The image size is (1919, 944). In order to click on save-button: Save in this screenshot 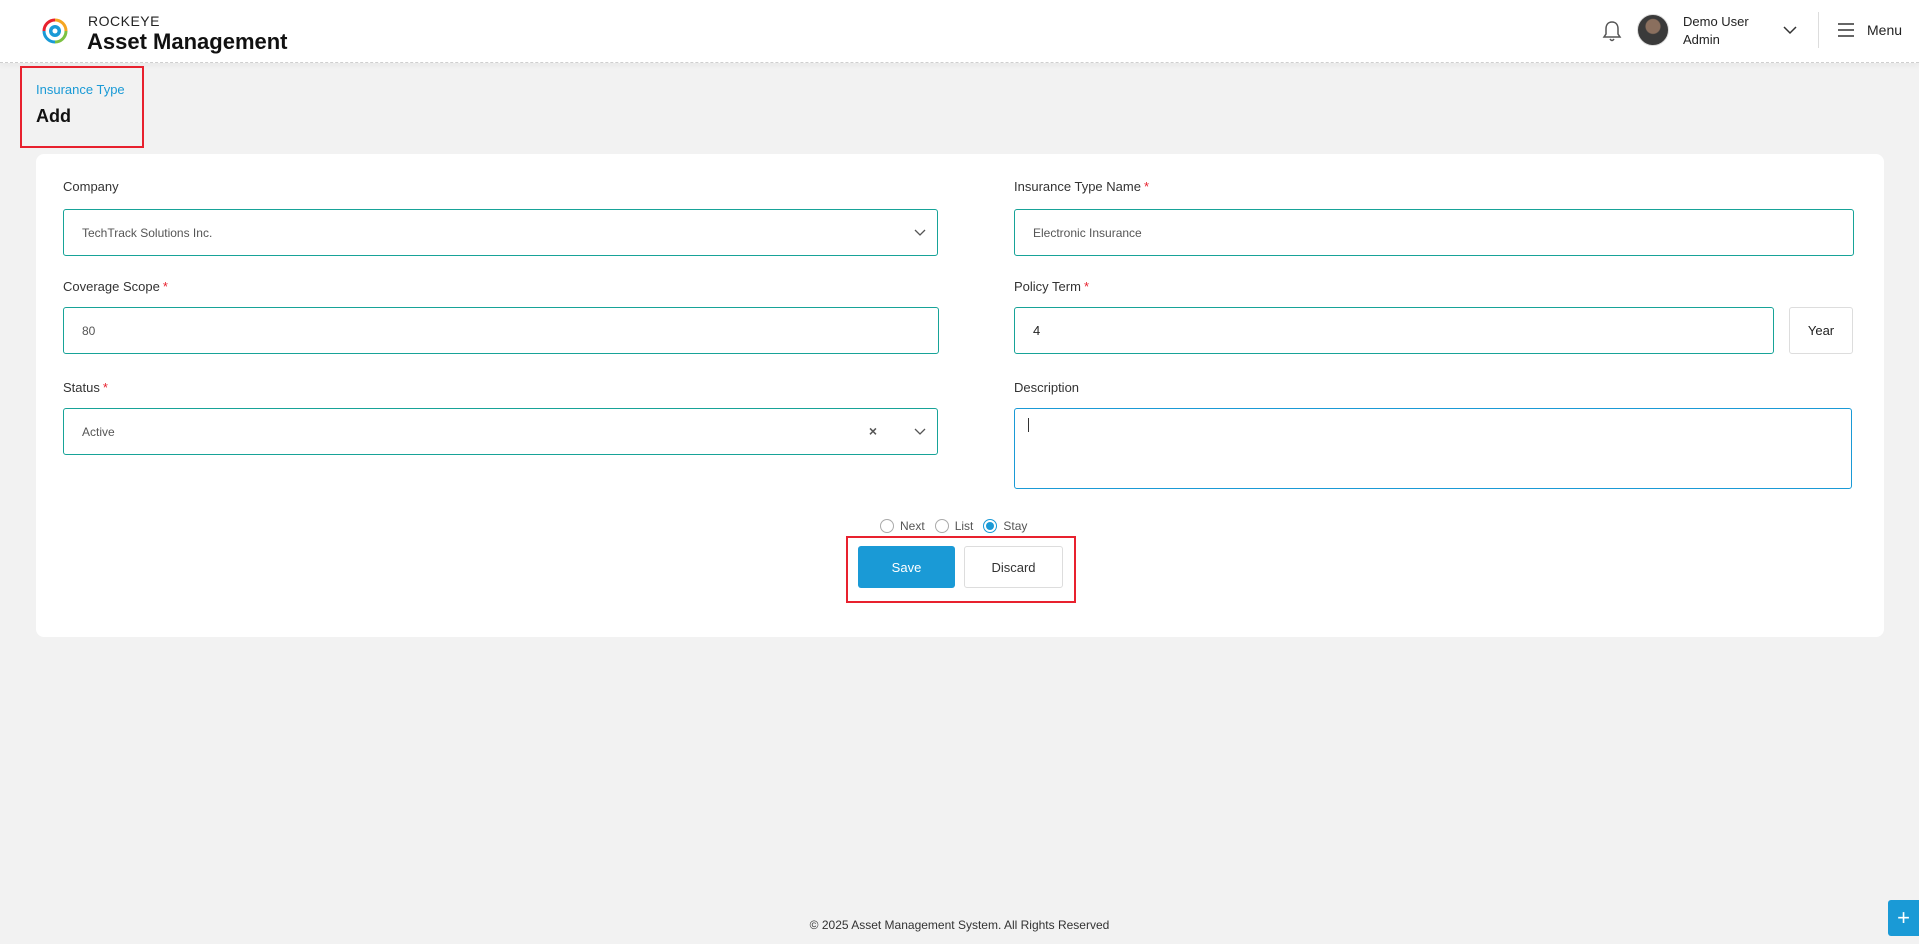, I will do `click(906, 567)`.